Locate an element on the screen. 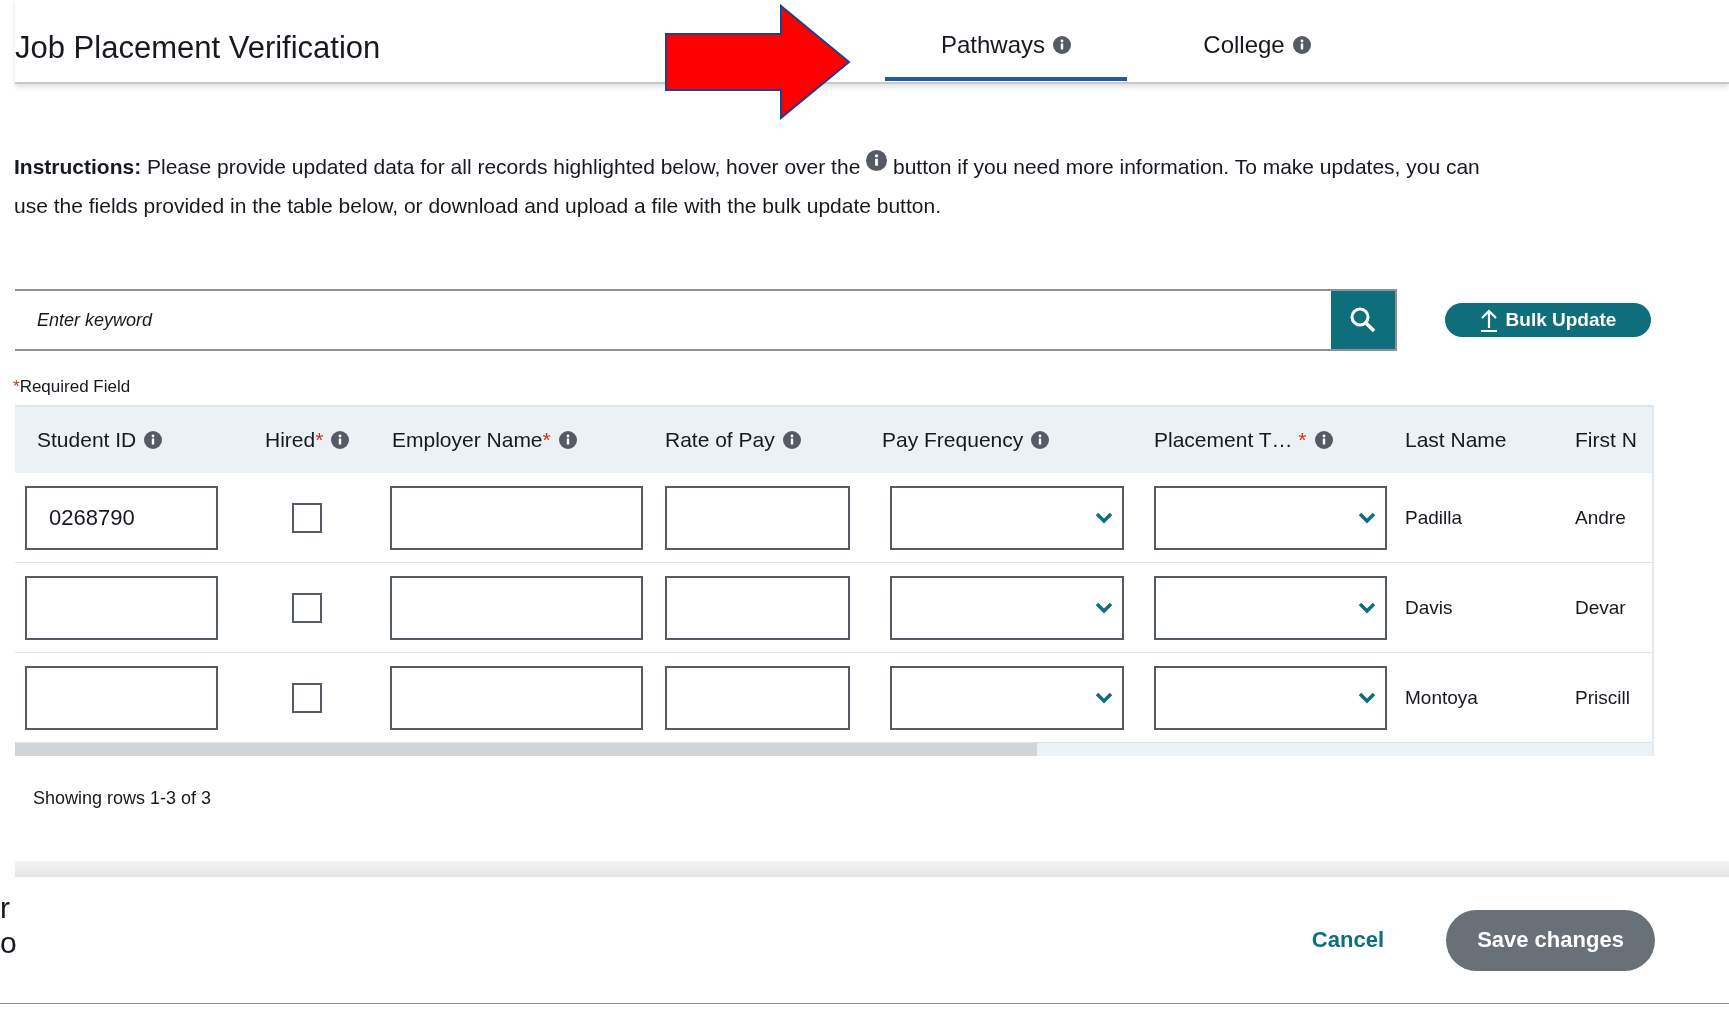 The height and width of the screenshot is (1019, 1729). bulk-update-button: Bulk Update is located at coordinates (1548, 320).